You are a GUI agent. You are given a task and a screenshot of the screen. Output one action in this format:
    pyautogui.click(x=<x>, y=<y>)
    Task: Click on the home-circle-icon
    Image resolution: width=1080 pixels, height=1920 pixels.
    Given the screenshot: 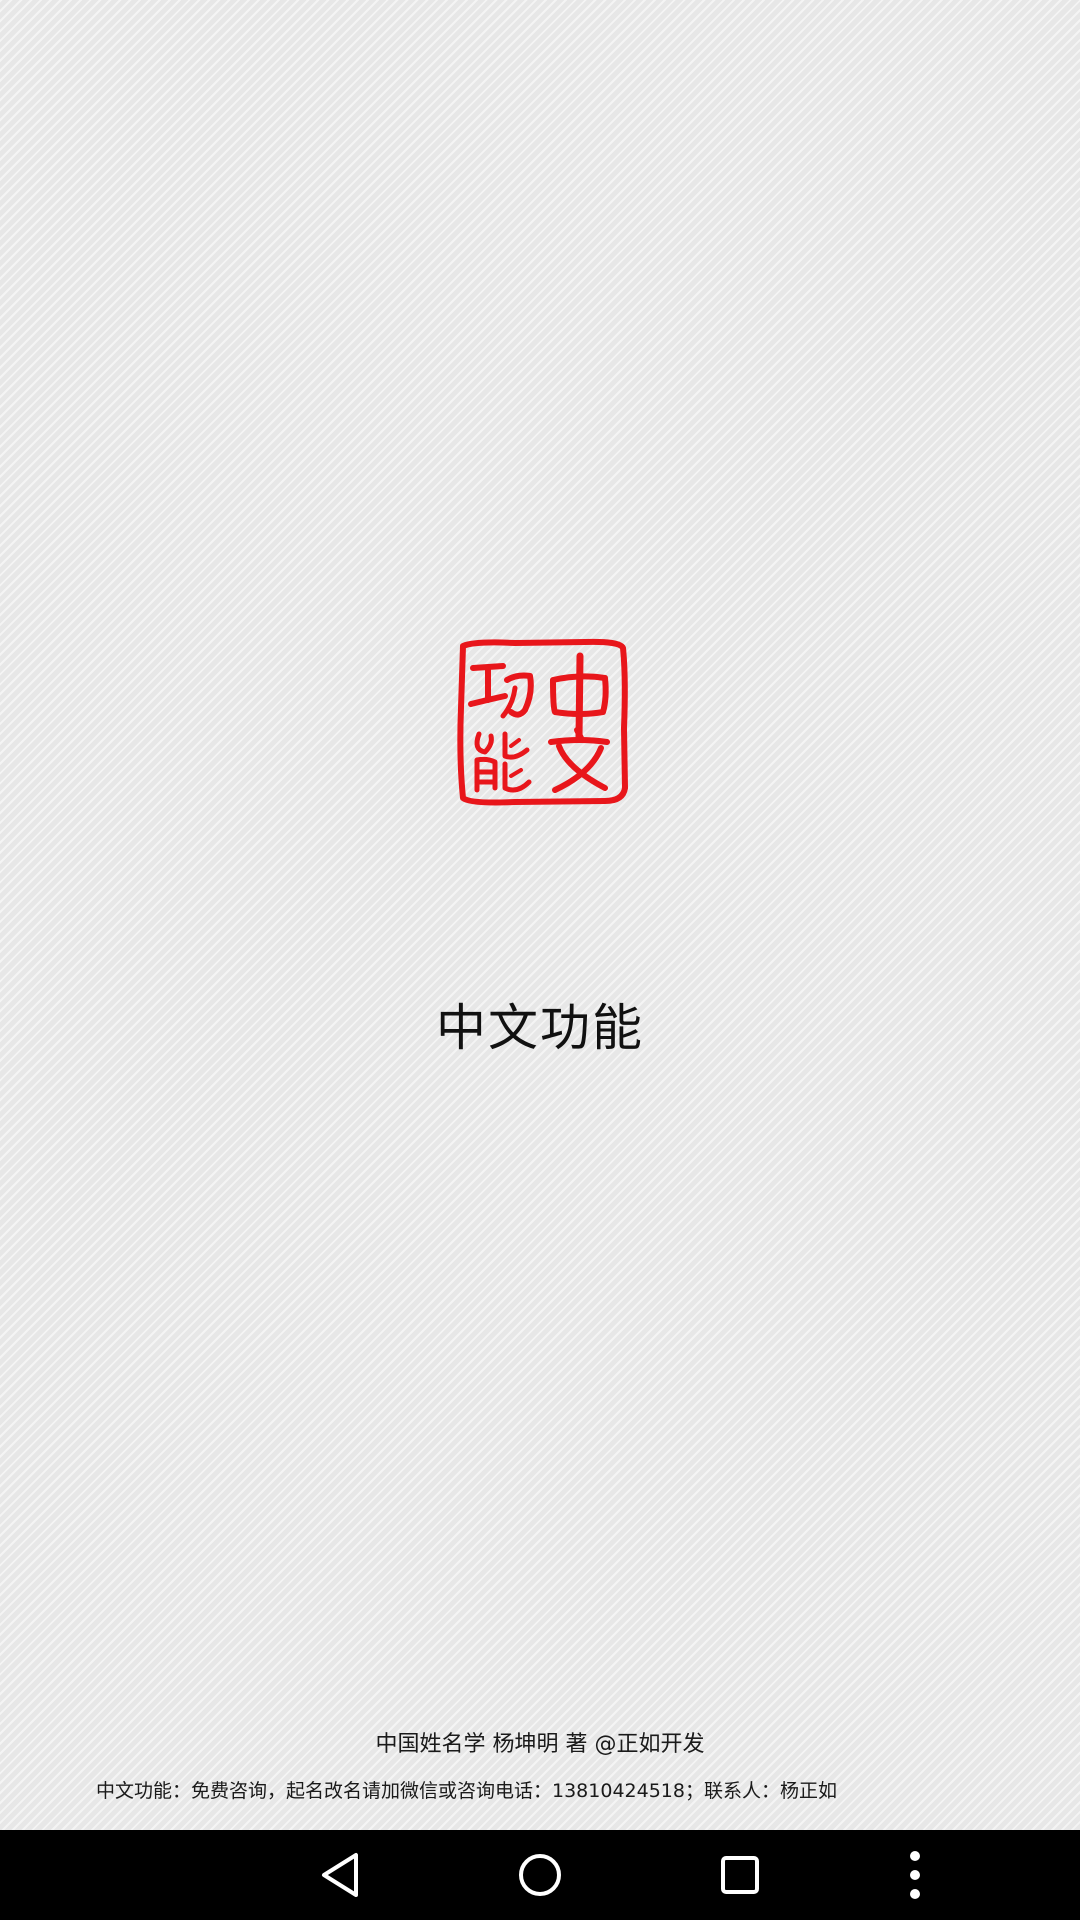 What is the action you would take?
    pyautogui.click(x=540, y=1875)
    